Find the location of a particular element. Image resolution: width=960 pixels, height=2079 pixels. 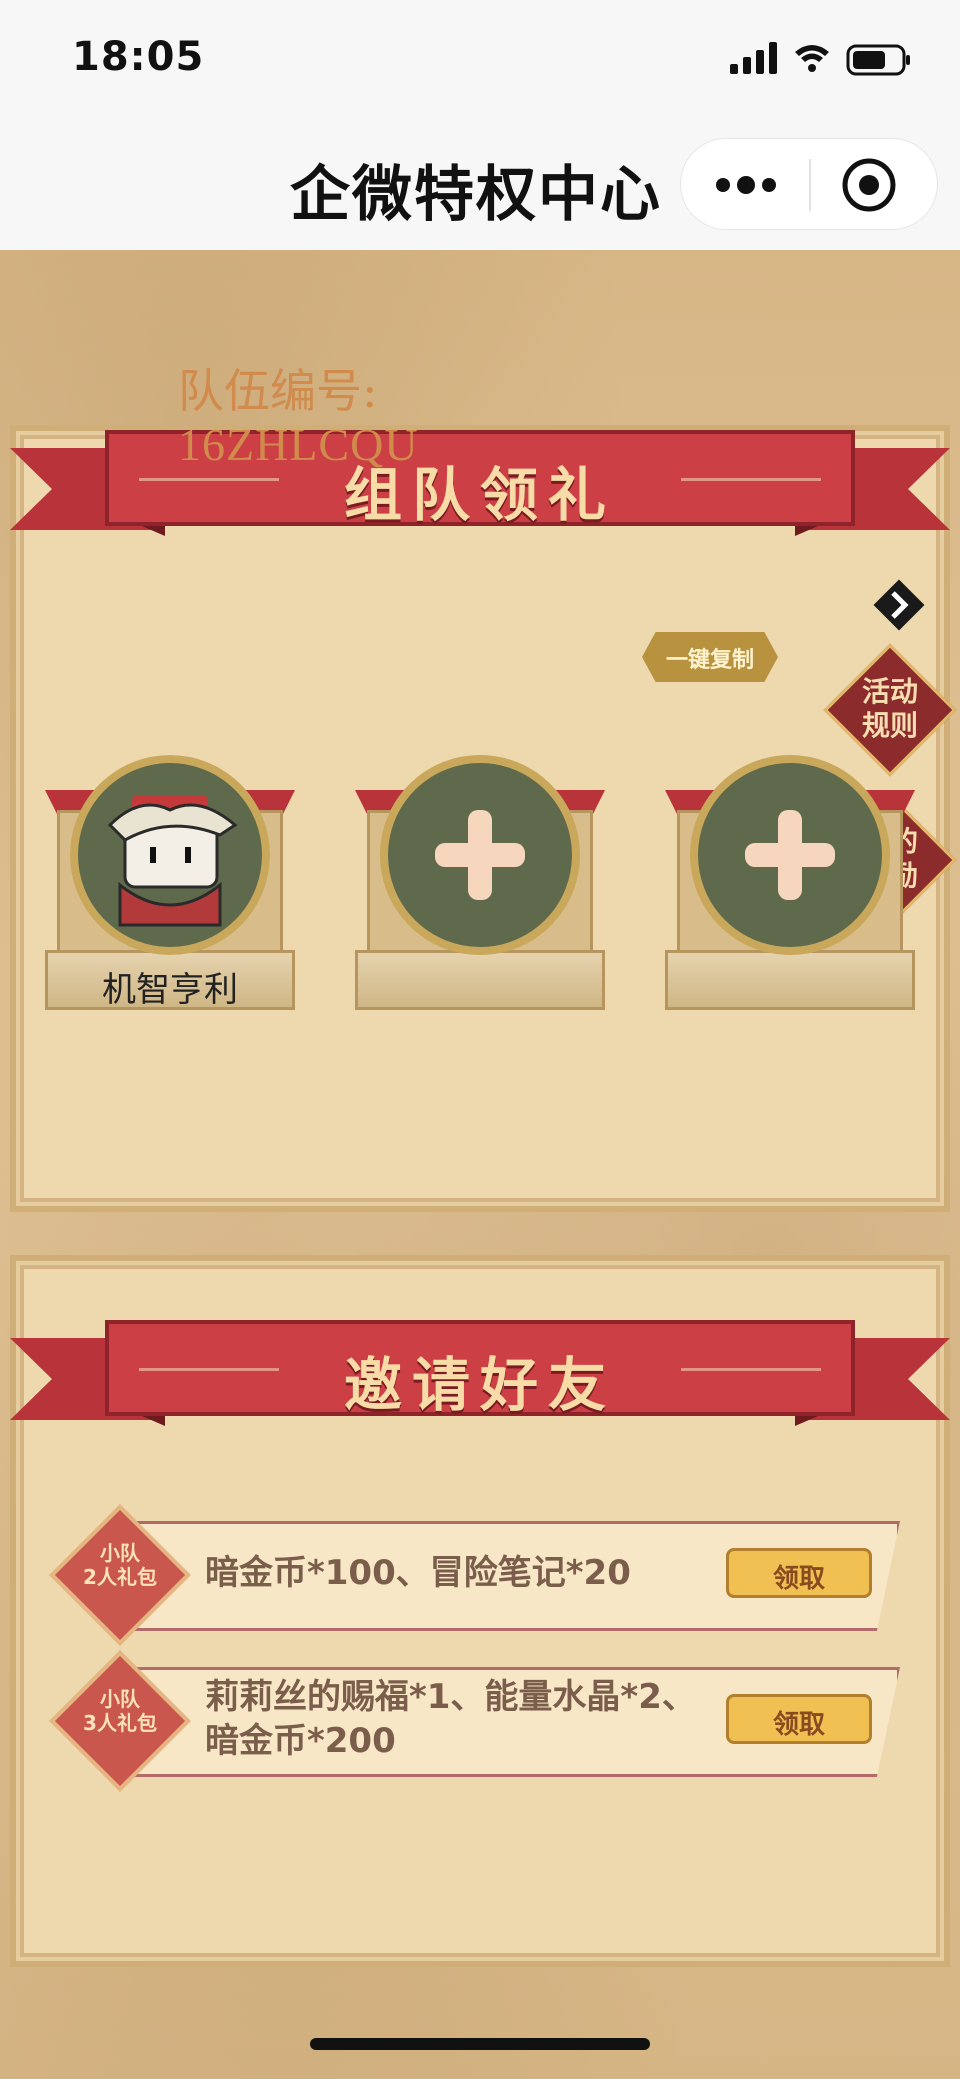

team-number-label: 队伍编号: is located at coordinates (278, 391).